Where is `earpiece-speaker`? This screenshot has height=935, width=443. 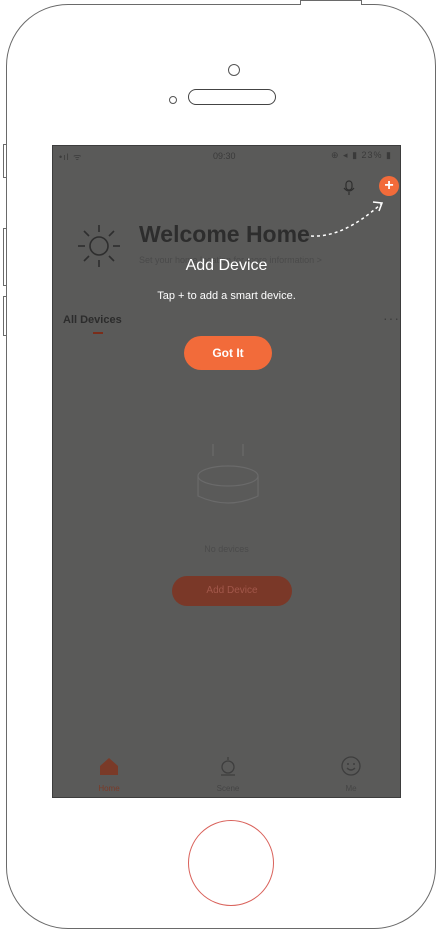 earpiece-speaker is located at coordinates (232, 97).